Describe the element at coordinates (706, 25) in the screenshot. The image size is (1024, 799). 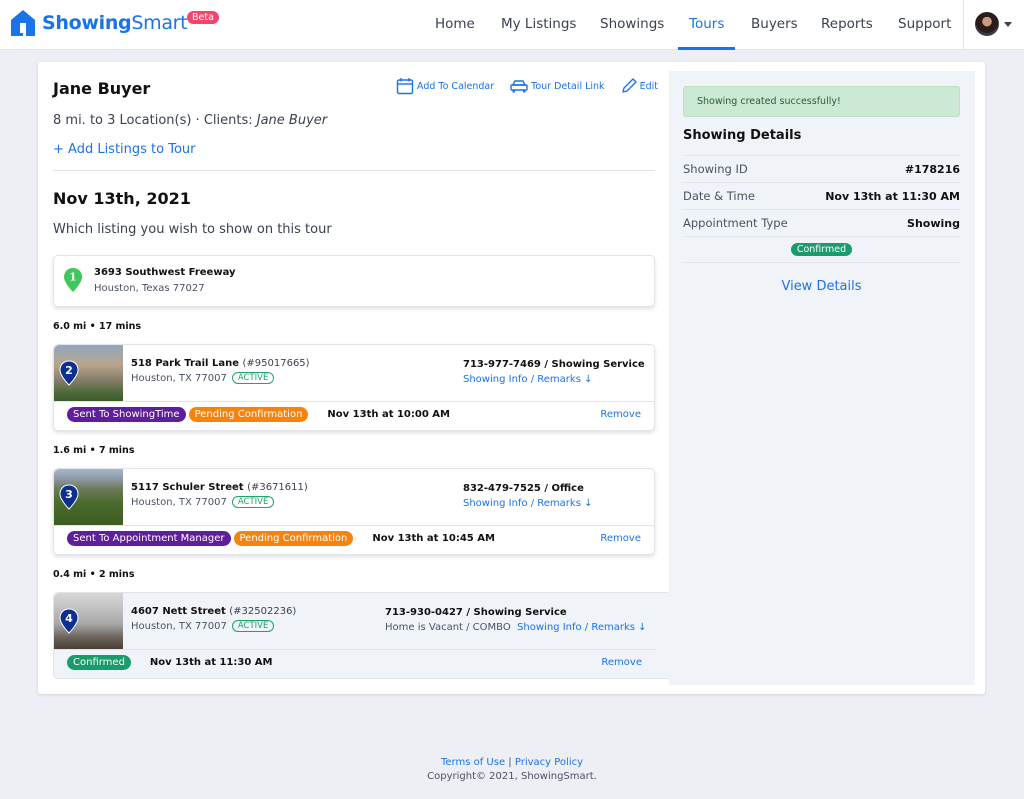
I see `nav-tours: Tours` at that location.